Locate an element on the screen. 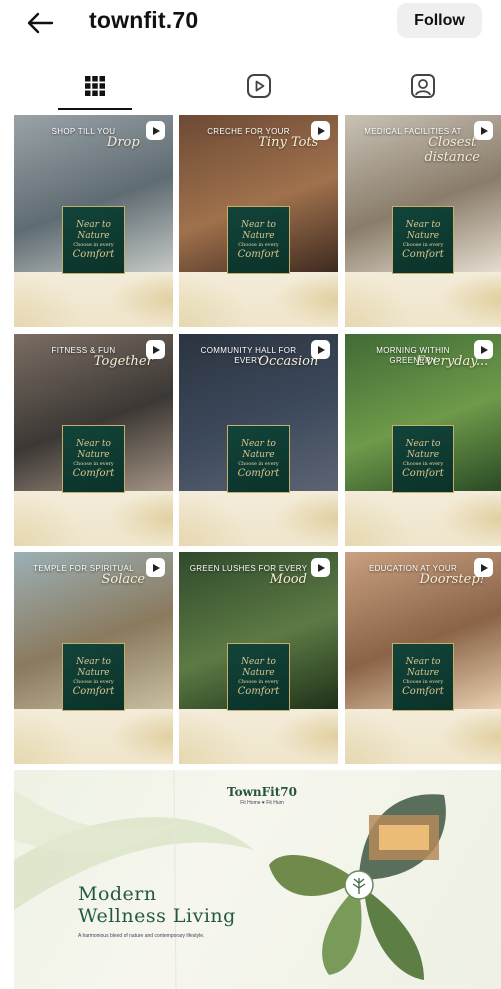 Image resolution: width=501 pixels, height=989 pixels. active-tab-indicator is located at coordinates (95, 109).